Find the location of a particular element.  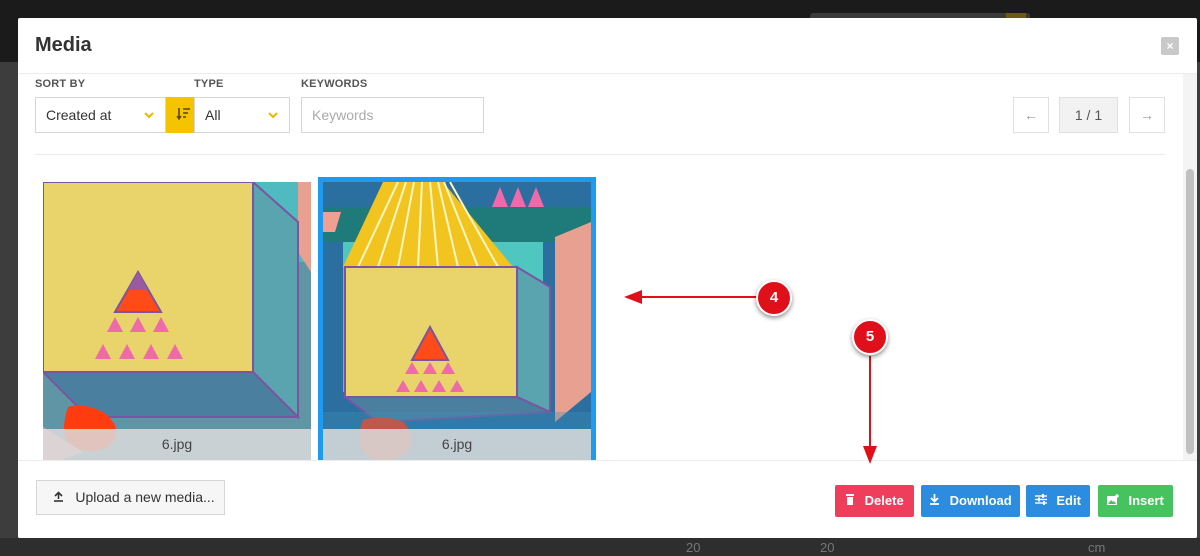

annotation-badge-4: 4 is located at coordinates (774, 298).